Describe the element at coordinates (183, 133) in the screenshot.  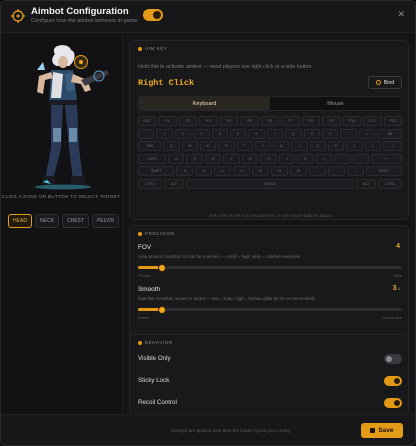
I see `key-1-2: 2` at that location.